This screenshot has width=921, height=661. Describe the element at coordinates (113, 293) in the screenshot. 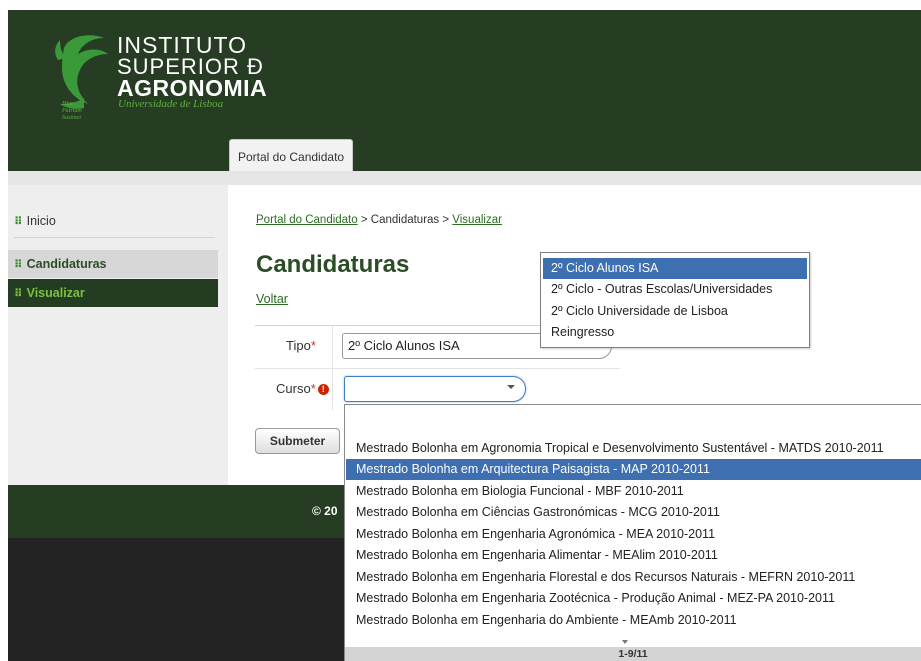

I see `sidebar-item-visualizar: ⠿ Visualizar` at that location.